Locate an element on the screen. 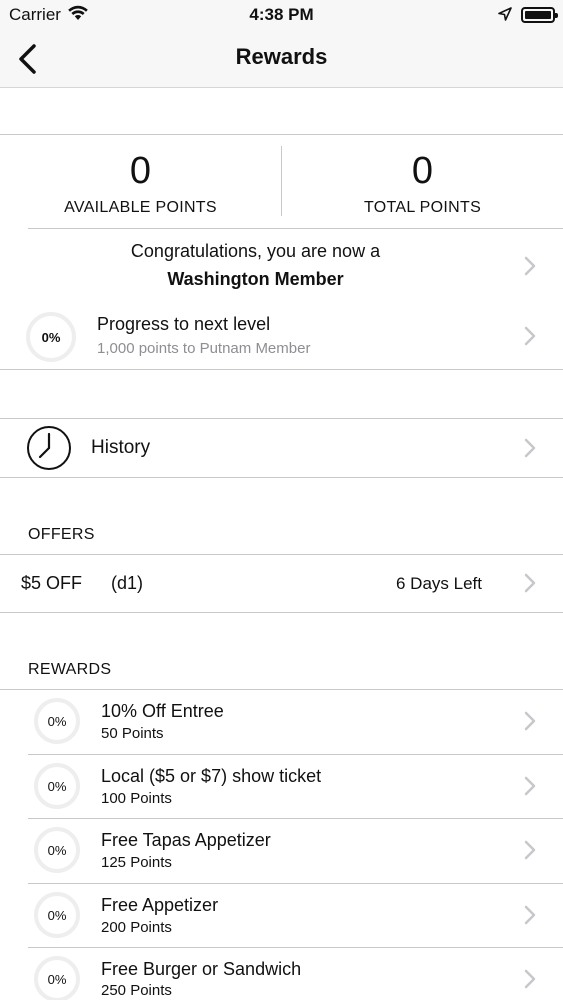  reward-points: 100 Points is located at coordinates (136, 798).